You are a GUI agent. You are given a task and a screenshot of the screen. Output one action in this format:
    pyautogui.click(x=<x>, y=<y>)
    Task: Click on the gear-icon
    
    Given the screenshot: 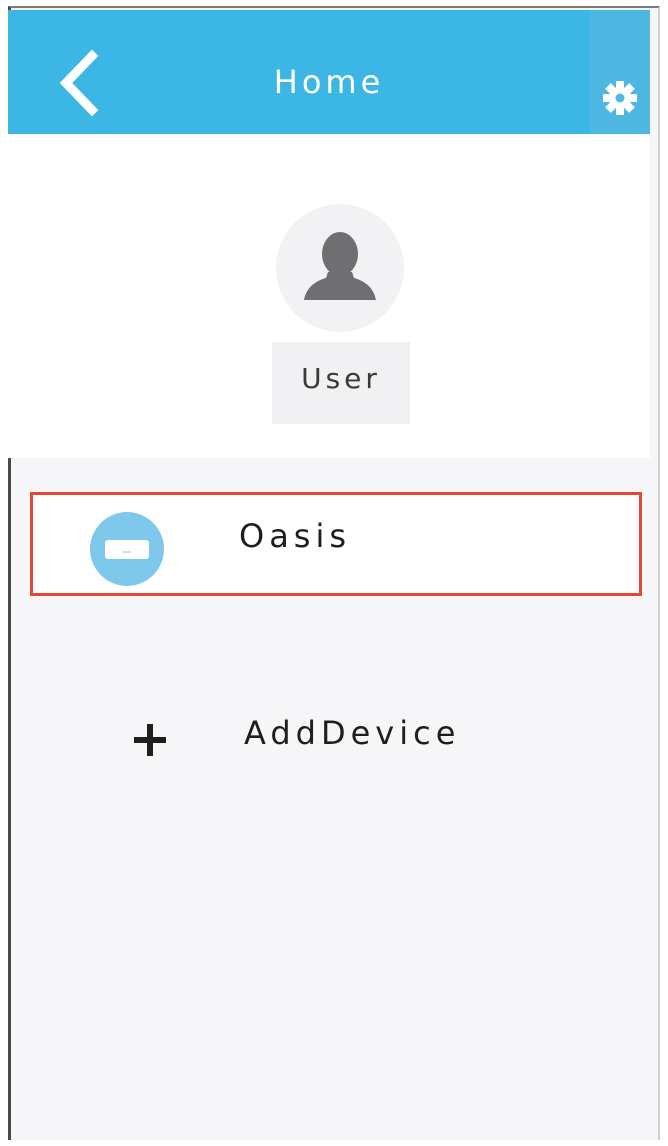 What is the action you would take?
    pyautogui.click(x=620, y=98)
    